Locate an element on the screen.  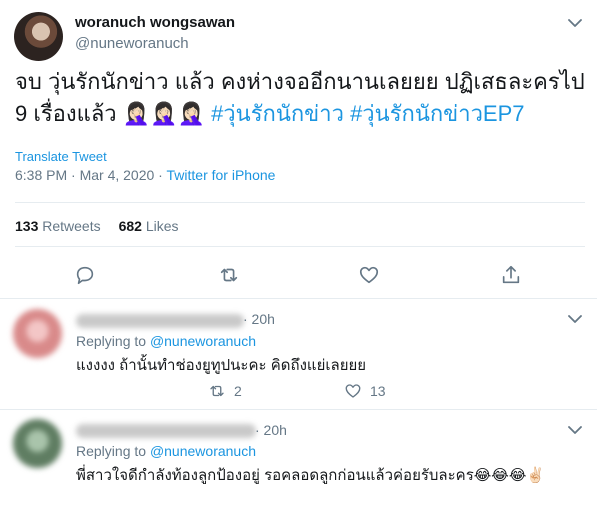
tweet-timestamp: 6:38 PM · Mar 4, 2020 is located at coordinates (84, 175).